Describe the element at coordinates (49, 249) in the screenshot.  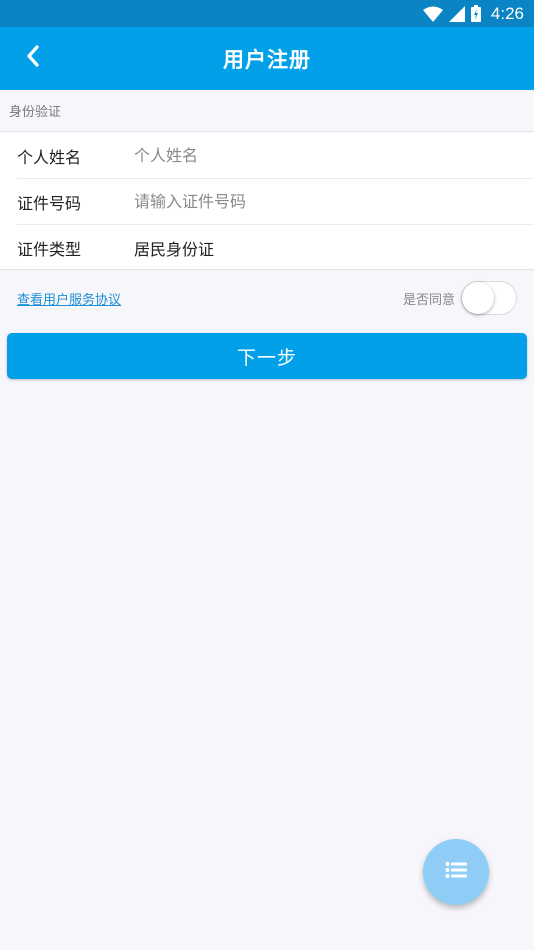
I see `id-type-label: 证件类型` at that location.